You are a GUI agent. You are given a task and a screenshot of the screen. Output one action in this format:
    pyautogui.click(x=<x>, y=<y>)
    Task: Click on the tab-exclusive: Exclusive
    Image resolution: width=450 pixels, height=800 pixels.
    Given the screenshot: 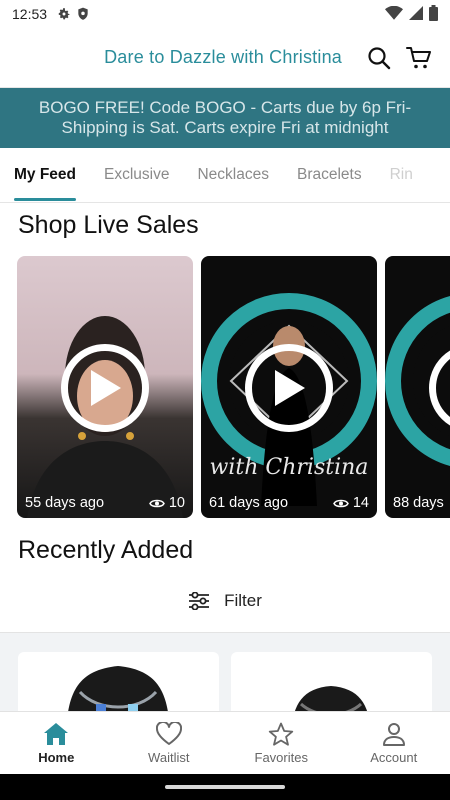 What is the action you would take?
    pyautogui.click(x=136, y=175)
    